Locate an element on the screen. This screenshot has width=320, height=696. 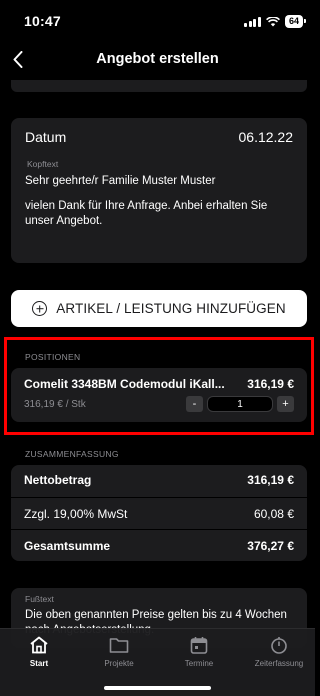
decrement-button: - is located at coordinates (194, 404).